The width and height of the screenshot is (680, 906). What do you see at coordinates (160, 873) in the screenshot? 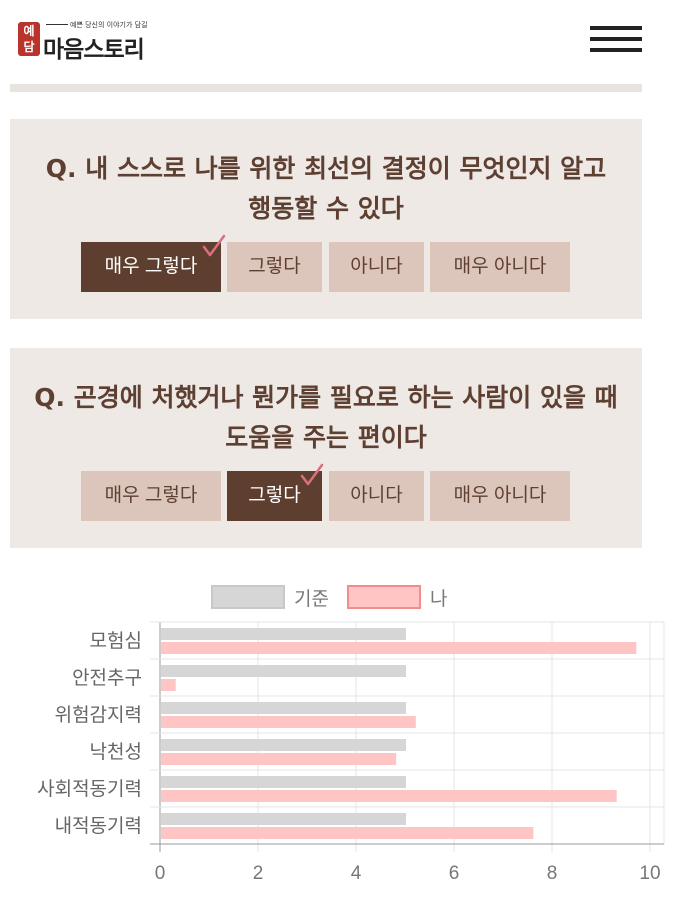
I see `x-tick-label: 0` at bounding box center [160, 873].